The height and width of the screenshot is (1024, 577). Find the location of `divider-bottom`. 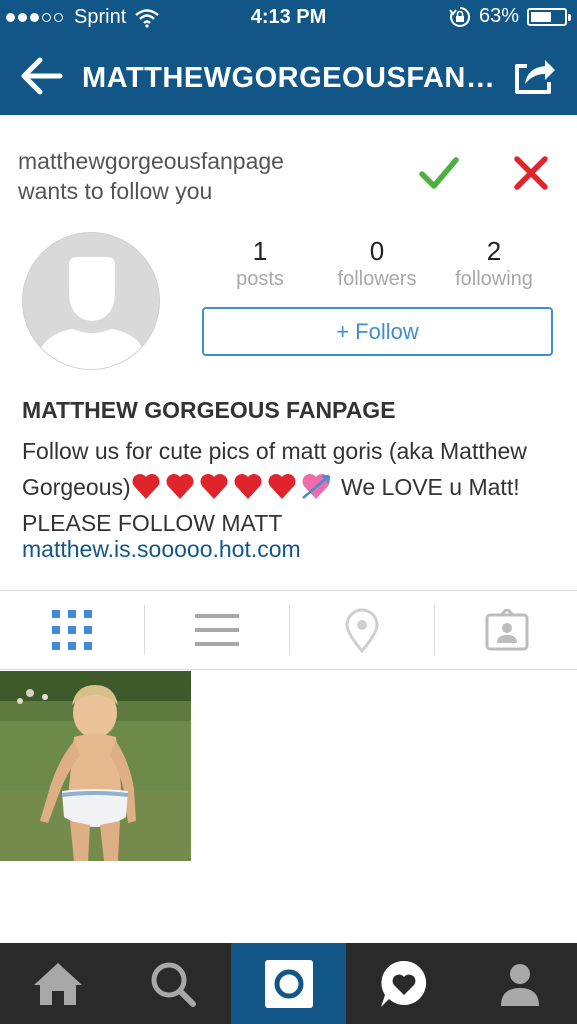

divider-bottom is located at coordinates (288, 669).